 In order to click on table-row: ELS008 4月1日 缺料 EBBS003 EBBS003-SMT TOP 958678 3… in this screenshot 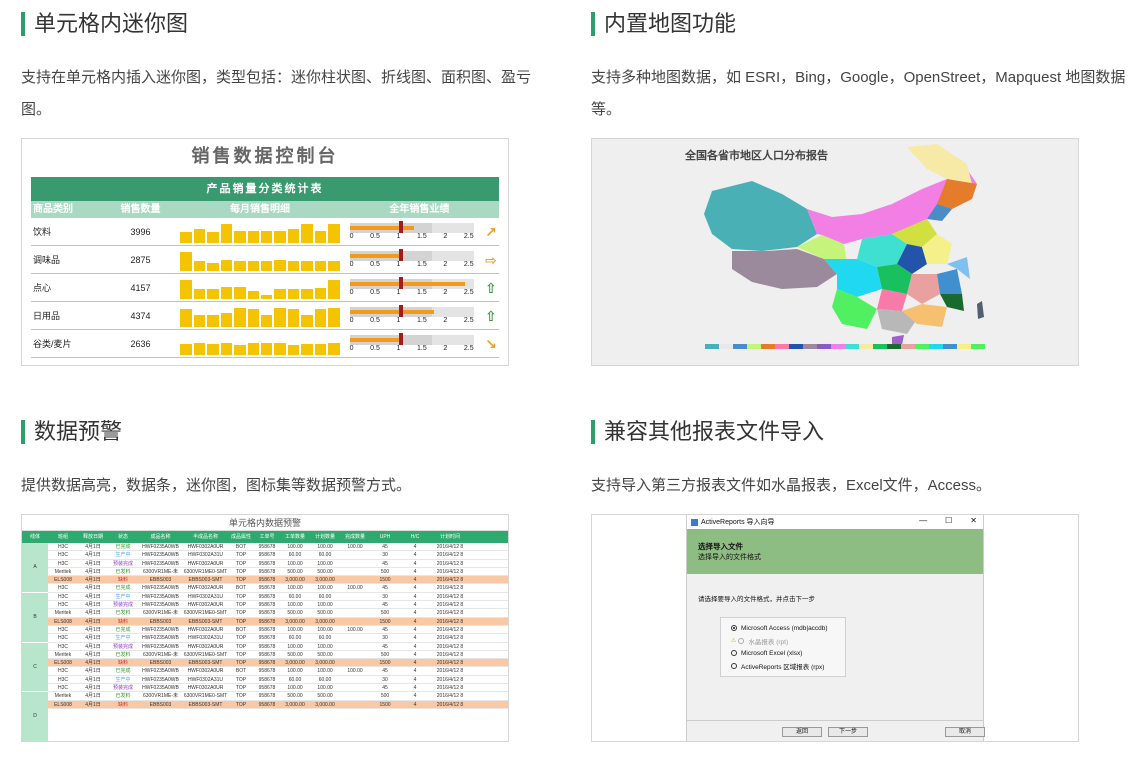, I will do `click(278, 704)`.